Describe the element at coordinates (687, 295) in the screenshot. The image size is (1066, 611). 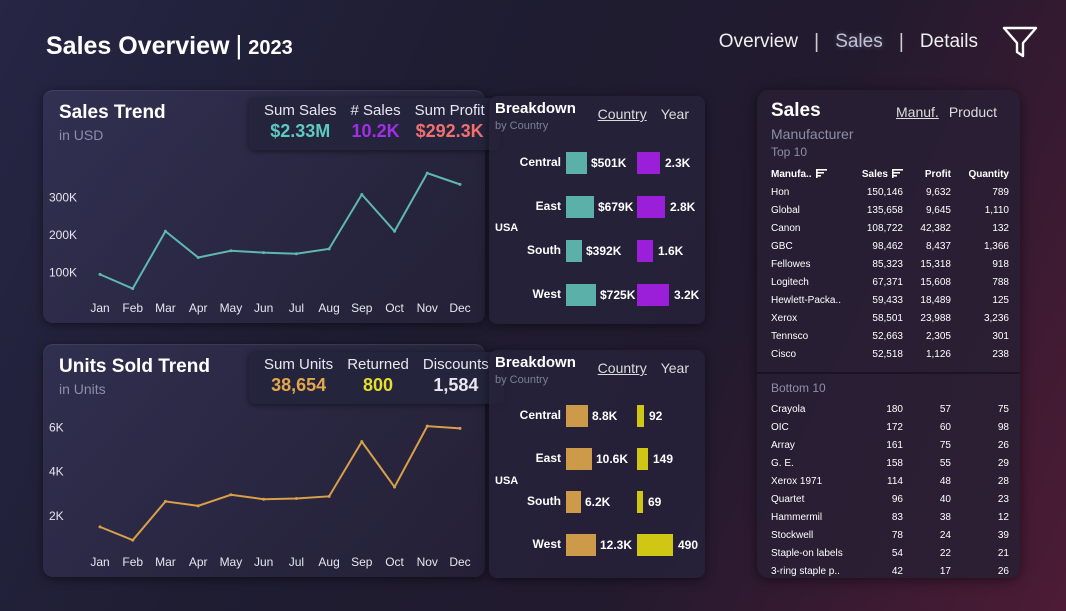
I see `bar-secondary-label: 3.2K` at that location.